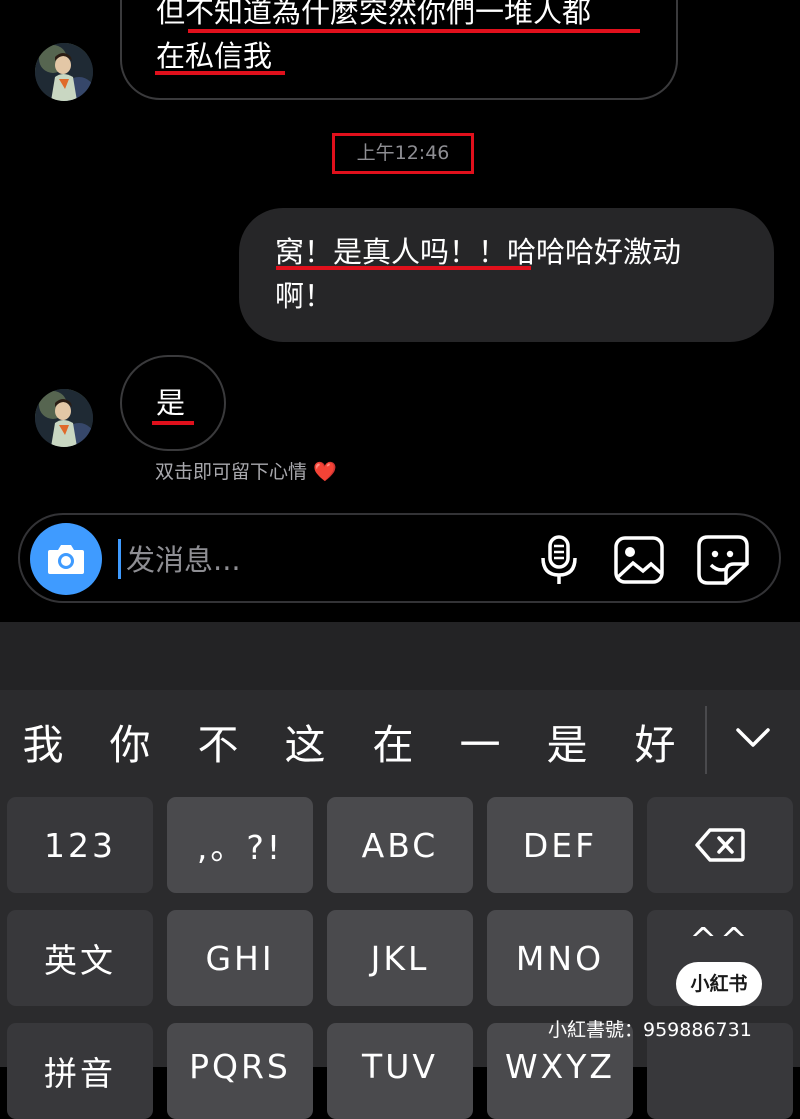 This screenshot has height=1119, width=800. I want to click on reaction-hint: 双击即可留下心情 ❤️, so click(246, 472).